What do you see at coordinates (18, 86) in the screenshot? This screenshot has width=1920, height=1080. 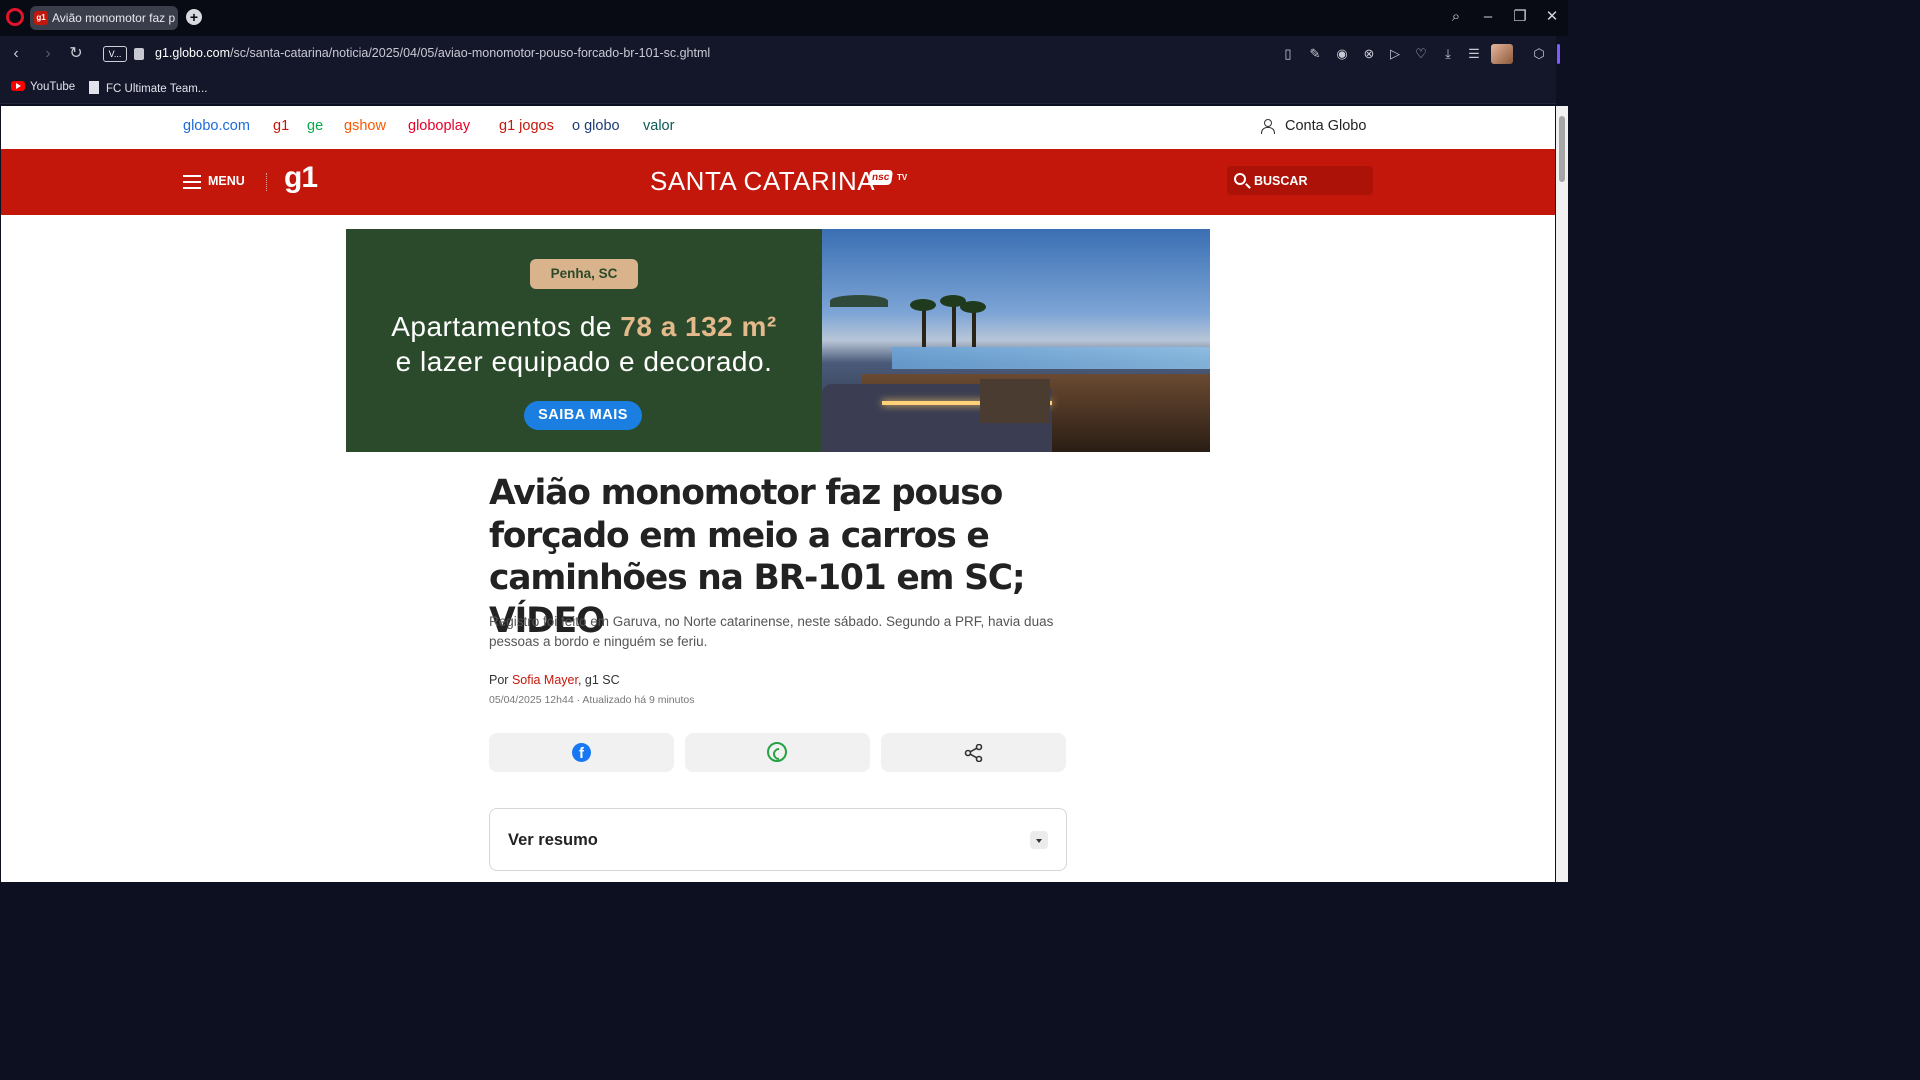 I see `youtube-icon` at bounding box center [18, 86].